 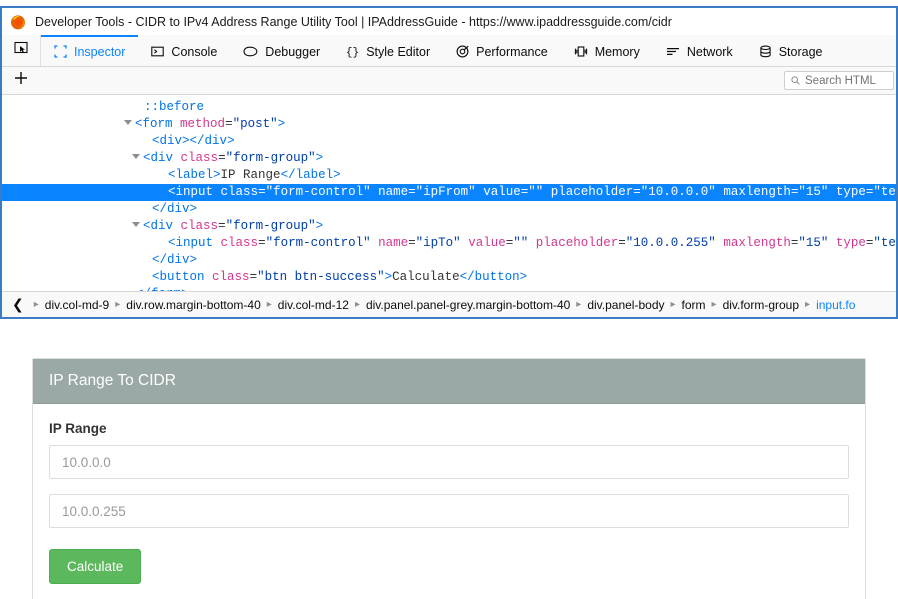 I want to click on markup-token-punc: <, so click(x=172, y=175).